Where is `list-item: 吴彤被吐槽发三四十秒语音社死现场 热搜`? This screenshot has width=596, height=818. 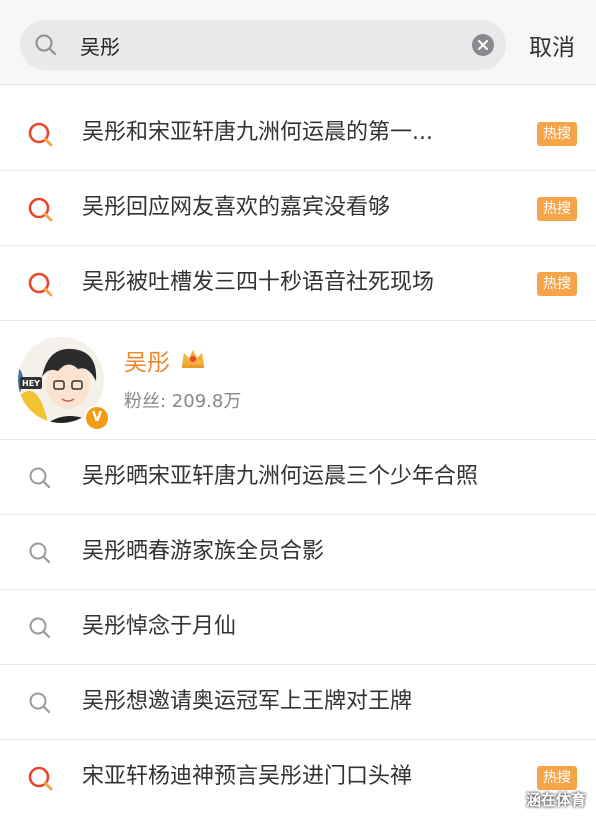 list-item: 吴彤被吐槽发三四十秒语音社死现场 热搜 is located at coordinates (298, 282).